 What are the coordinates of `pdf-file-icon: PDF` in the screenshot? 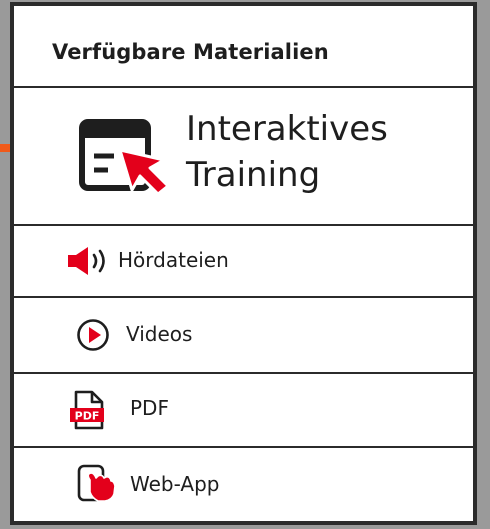 It's located at (87, 410).